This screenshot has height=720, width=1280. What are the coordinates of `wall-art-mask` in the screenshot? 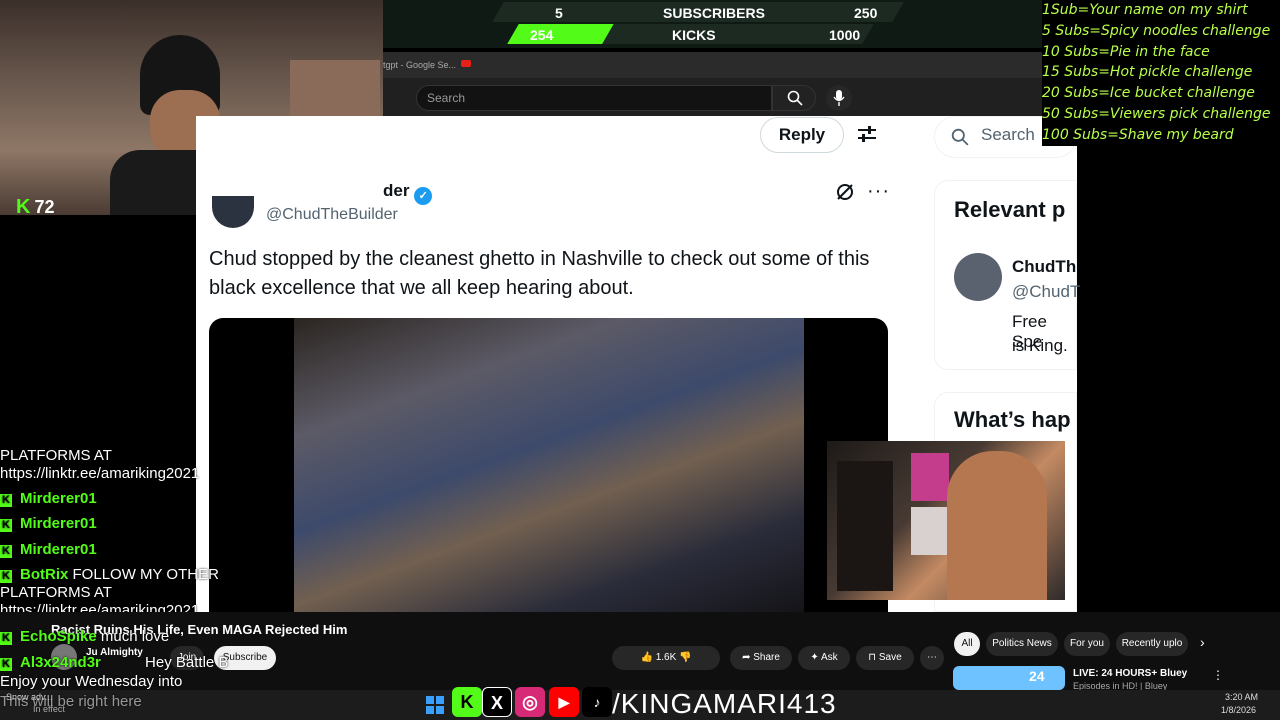 It's located at (930, 531).